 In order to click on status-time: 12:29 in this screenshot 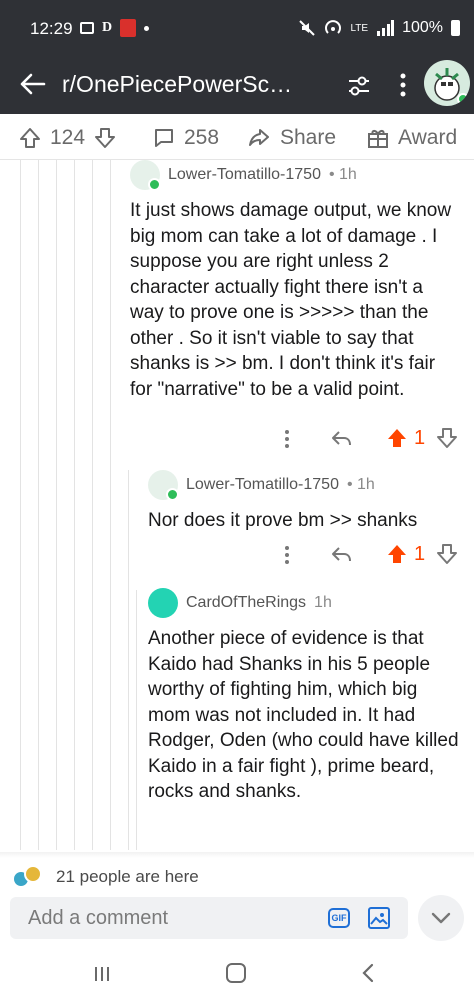, I will do `click(51, 28)`.